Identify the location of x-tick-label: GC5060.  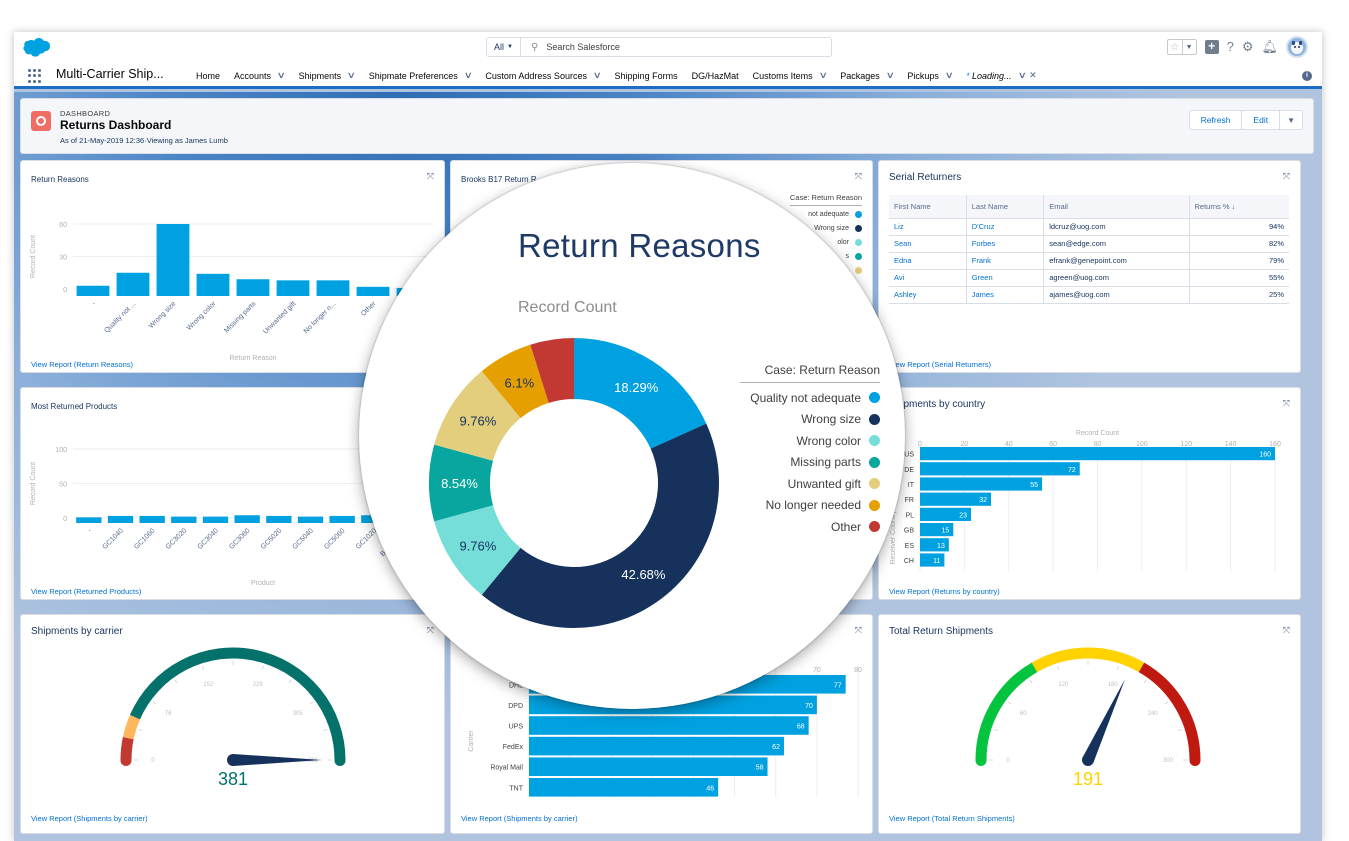
(334, 538).